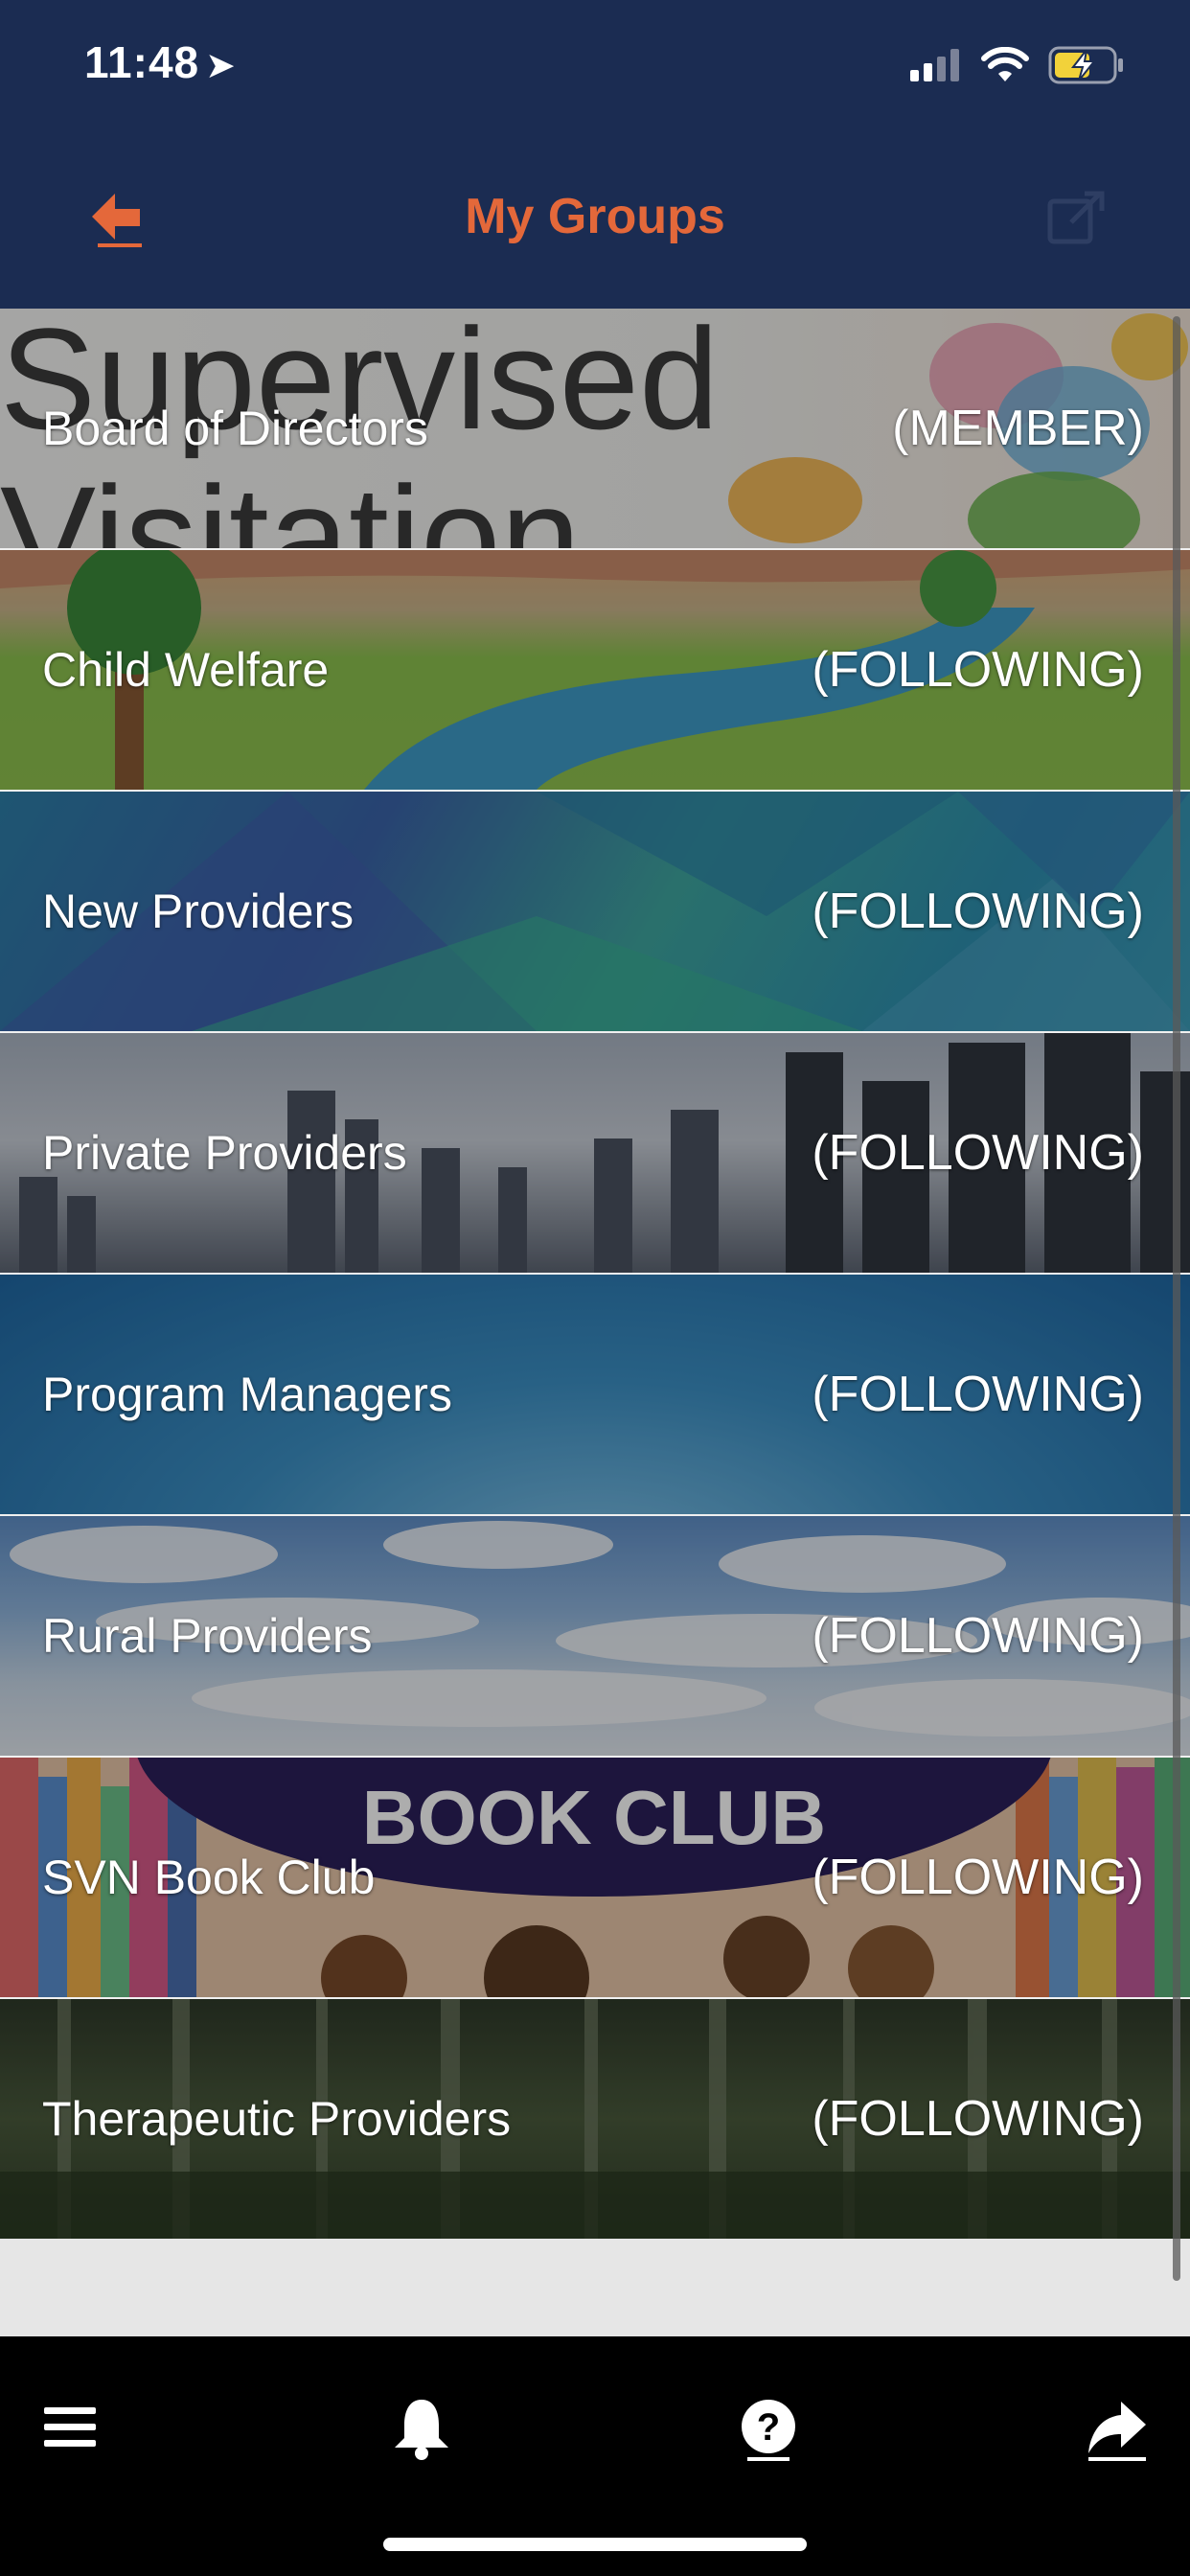 The width and height of the screenshot is (1190, 2576). I want to click on header: 11:48 ➤ My Groups, so click(595, 154).